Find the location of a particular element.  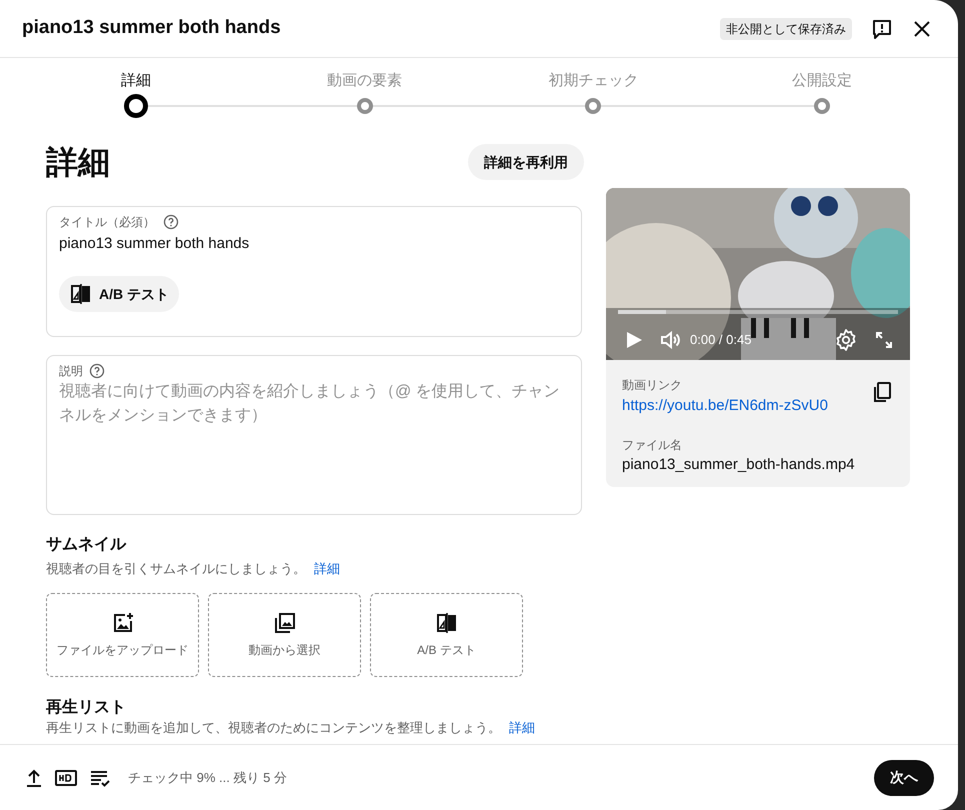

ab-test-button: A/B テスト is located at coordinates (119, 294).